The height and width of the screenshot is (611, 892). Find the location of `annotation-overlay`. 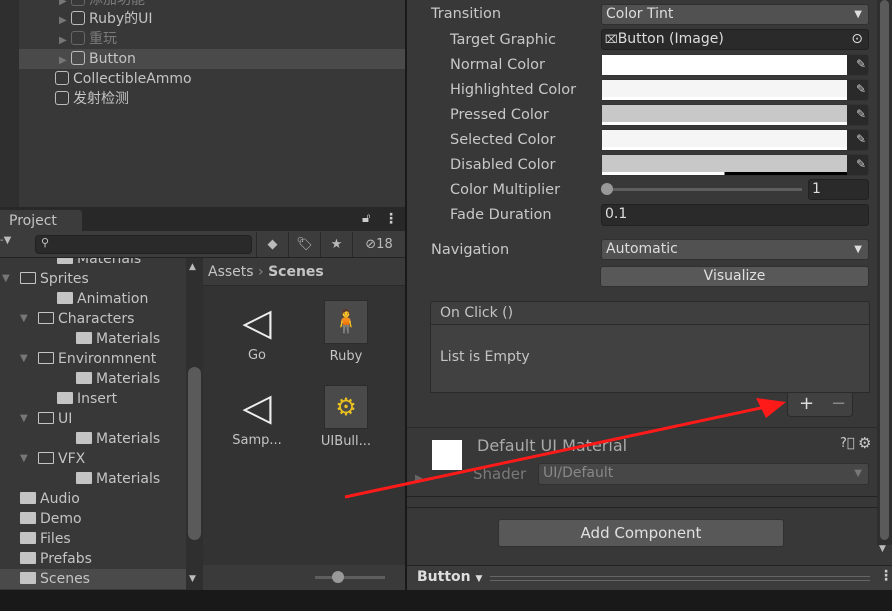

annotation-overlay is located at coordinates (565, 448).